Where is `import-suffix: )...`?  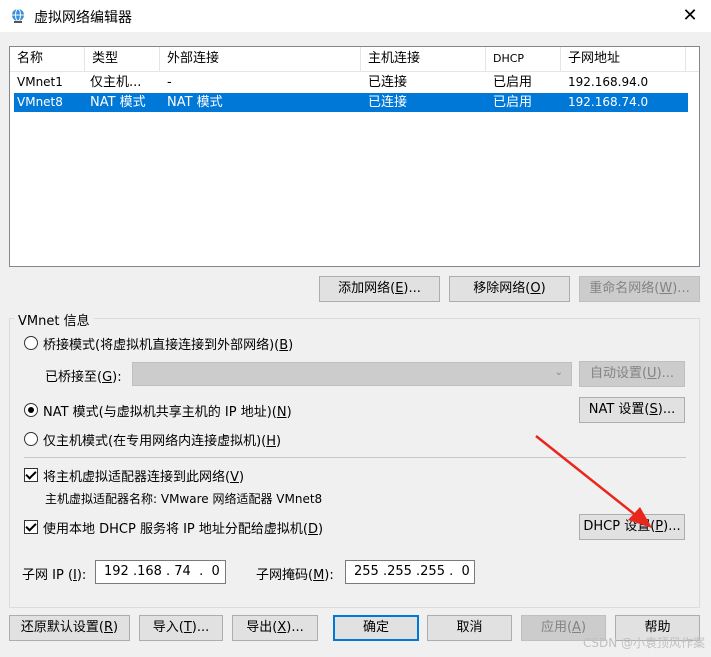 import-suffix: )... is located at coordinates (200, 627).